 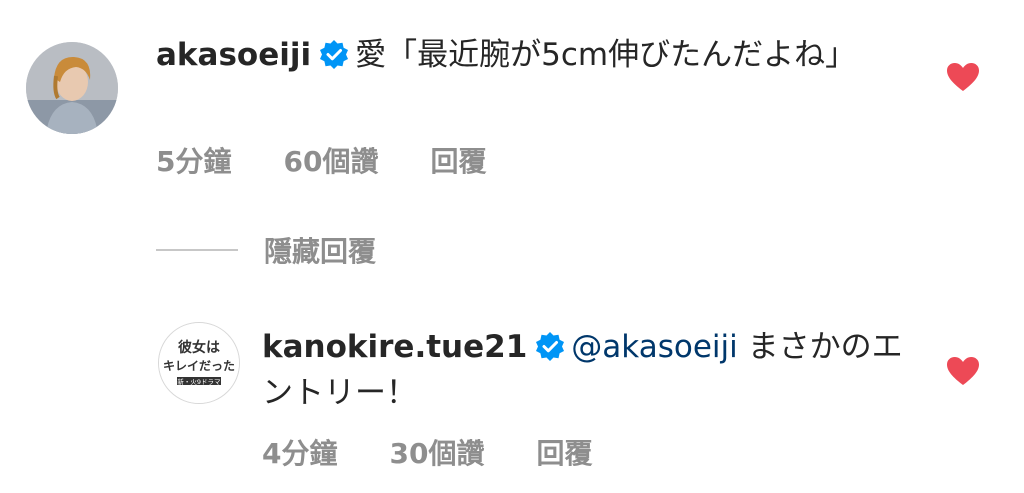 I want to click on avatar-kanokire: 彼女は キレイだった 新・火9ドラマ, so click(x=199, y=363).